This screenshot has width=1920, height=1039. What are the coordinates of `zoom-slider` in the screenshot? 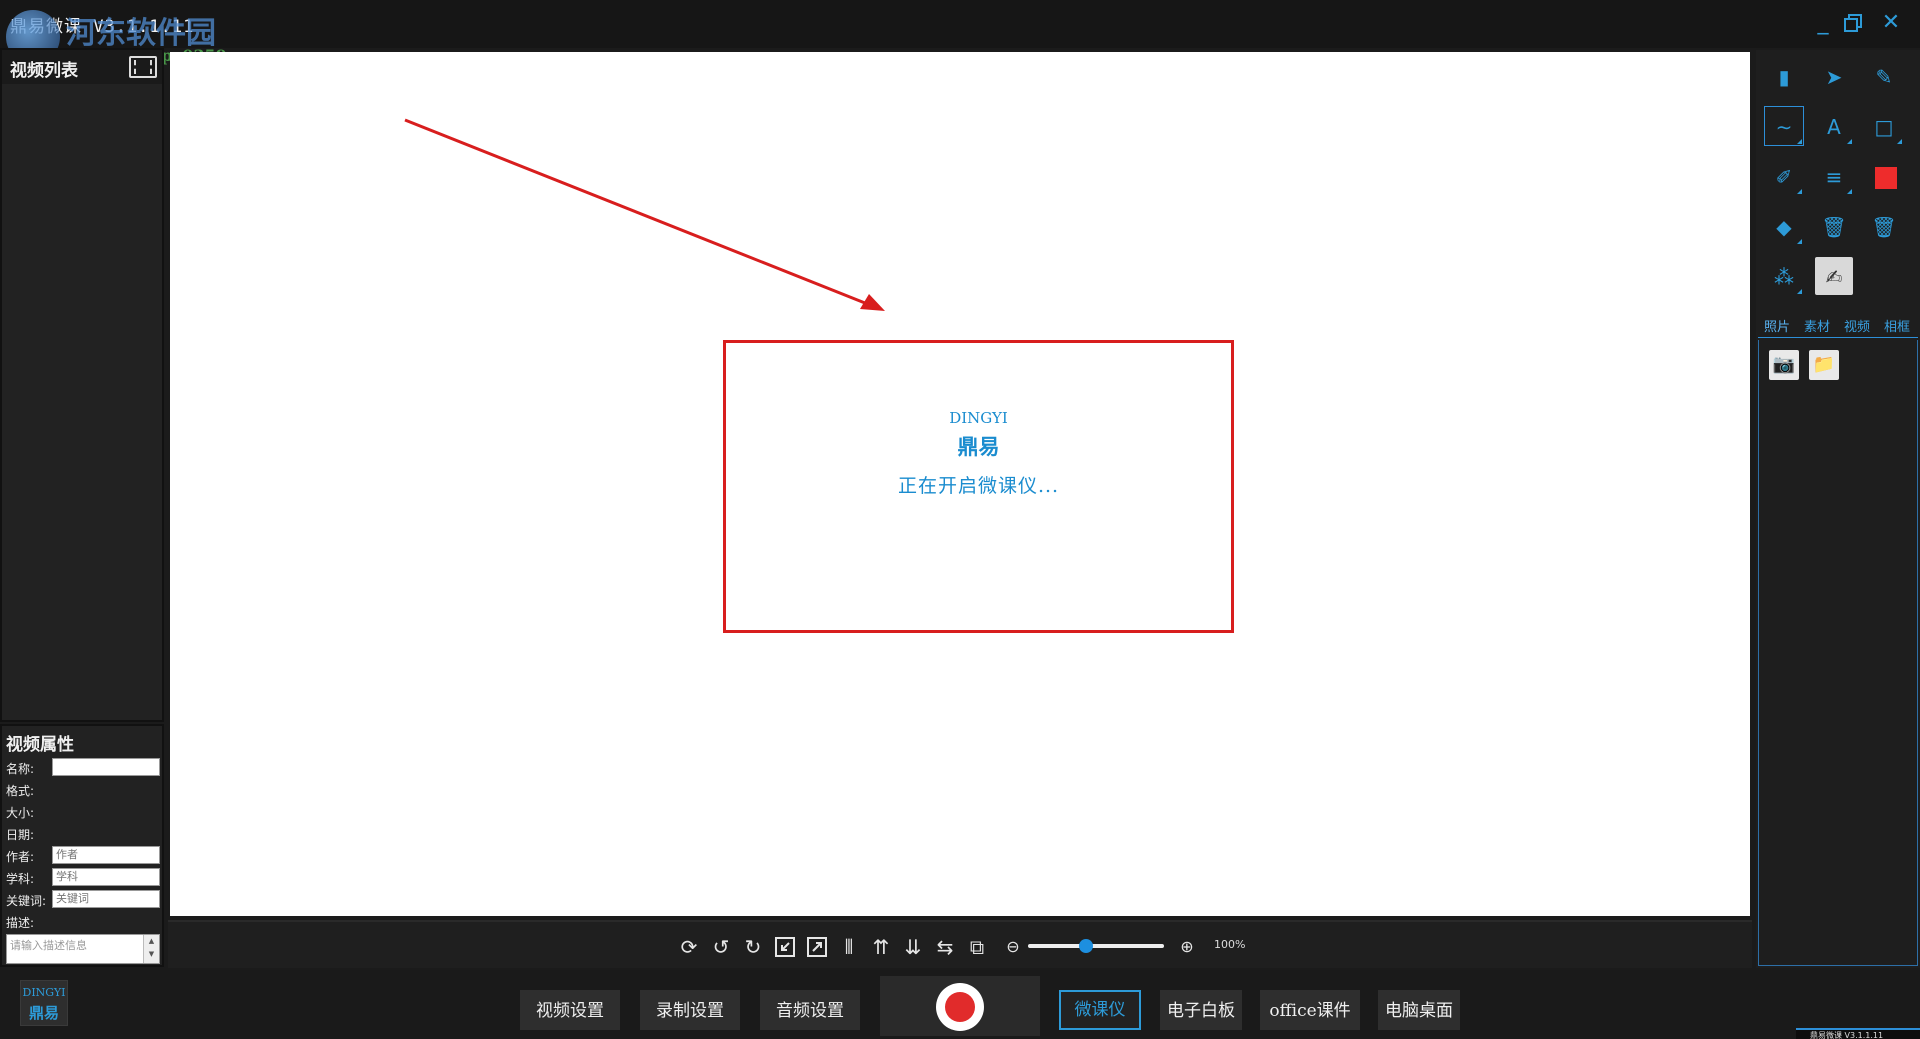 It's located at (1096, 946).